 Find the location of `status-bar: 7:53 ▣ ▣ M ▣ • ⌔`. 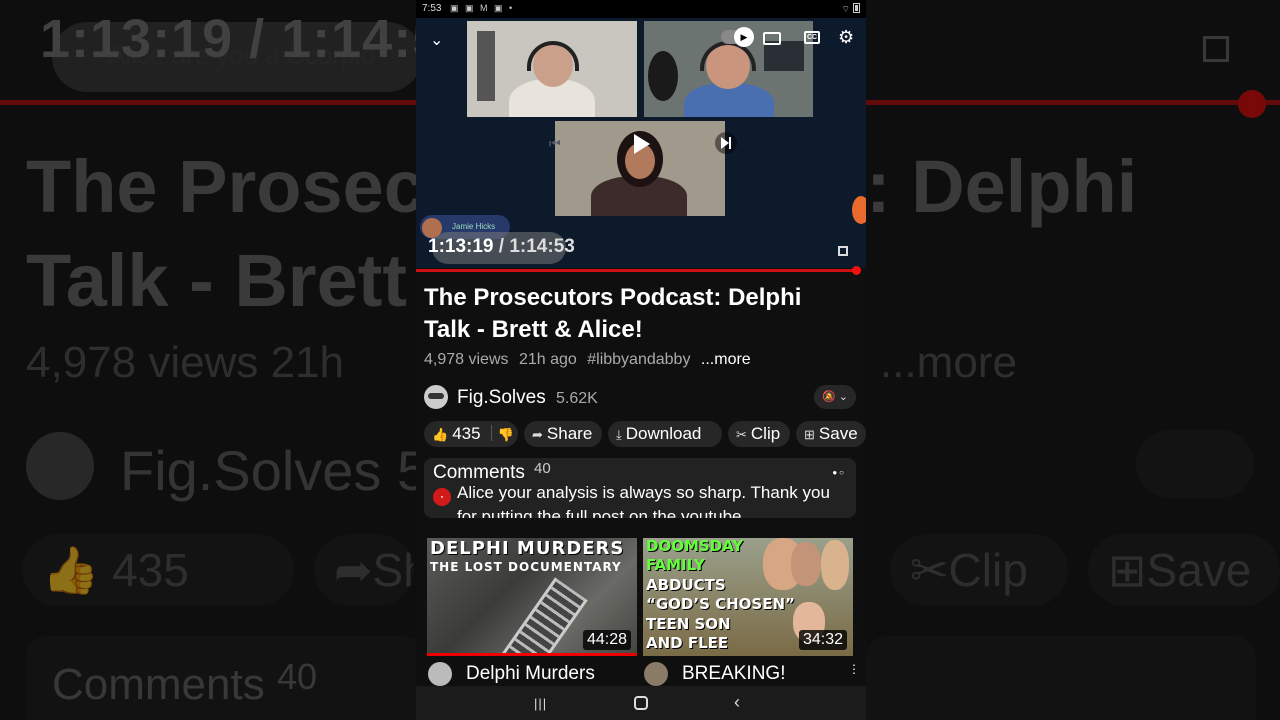

status-bar: 7:53 ▣ ▣ M ▣ • ⌔ is located at coordinates (641, 9).